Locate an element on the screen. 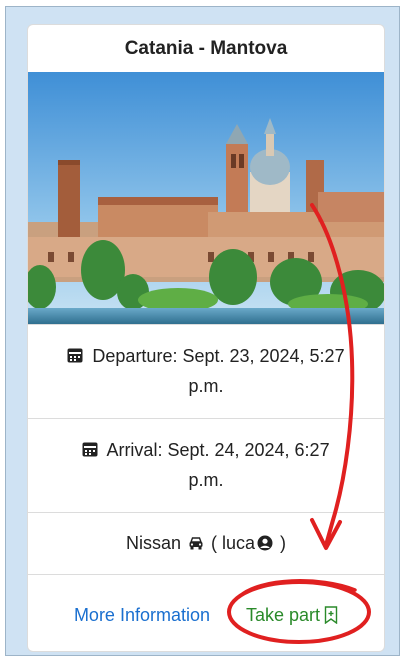 The image size is (406, 661). take-part-label: Take part is located at coordinates (283, 614).